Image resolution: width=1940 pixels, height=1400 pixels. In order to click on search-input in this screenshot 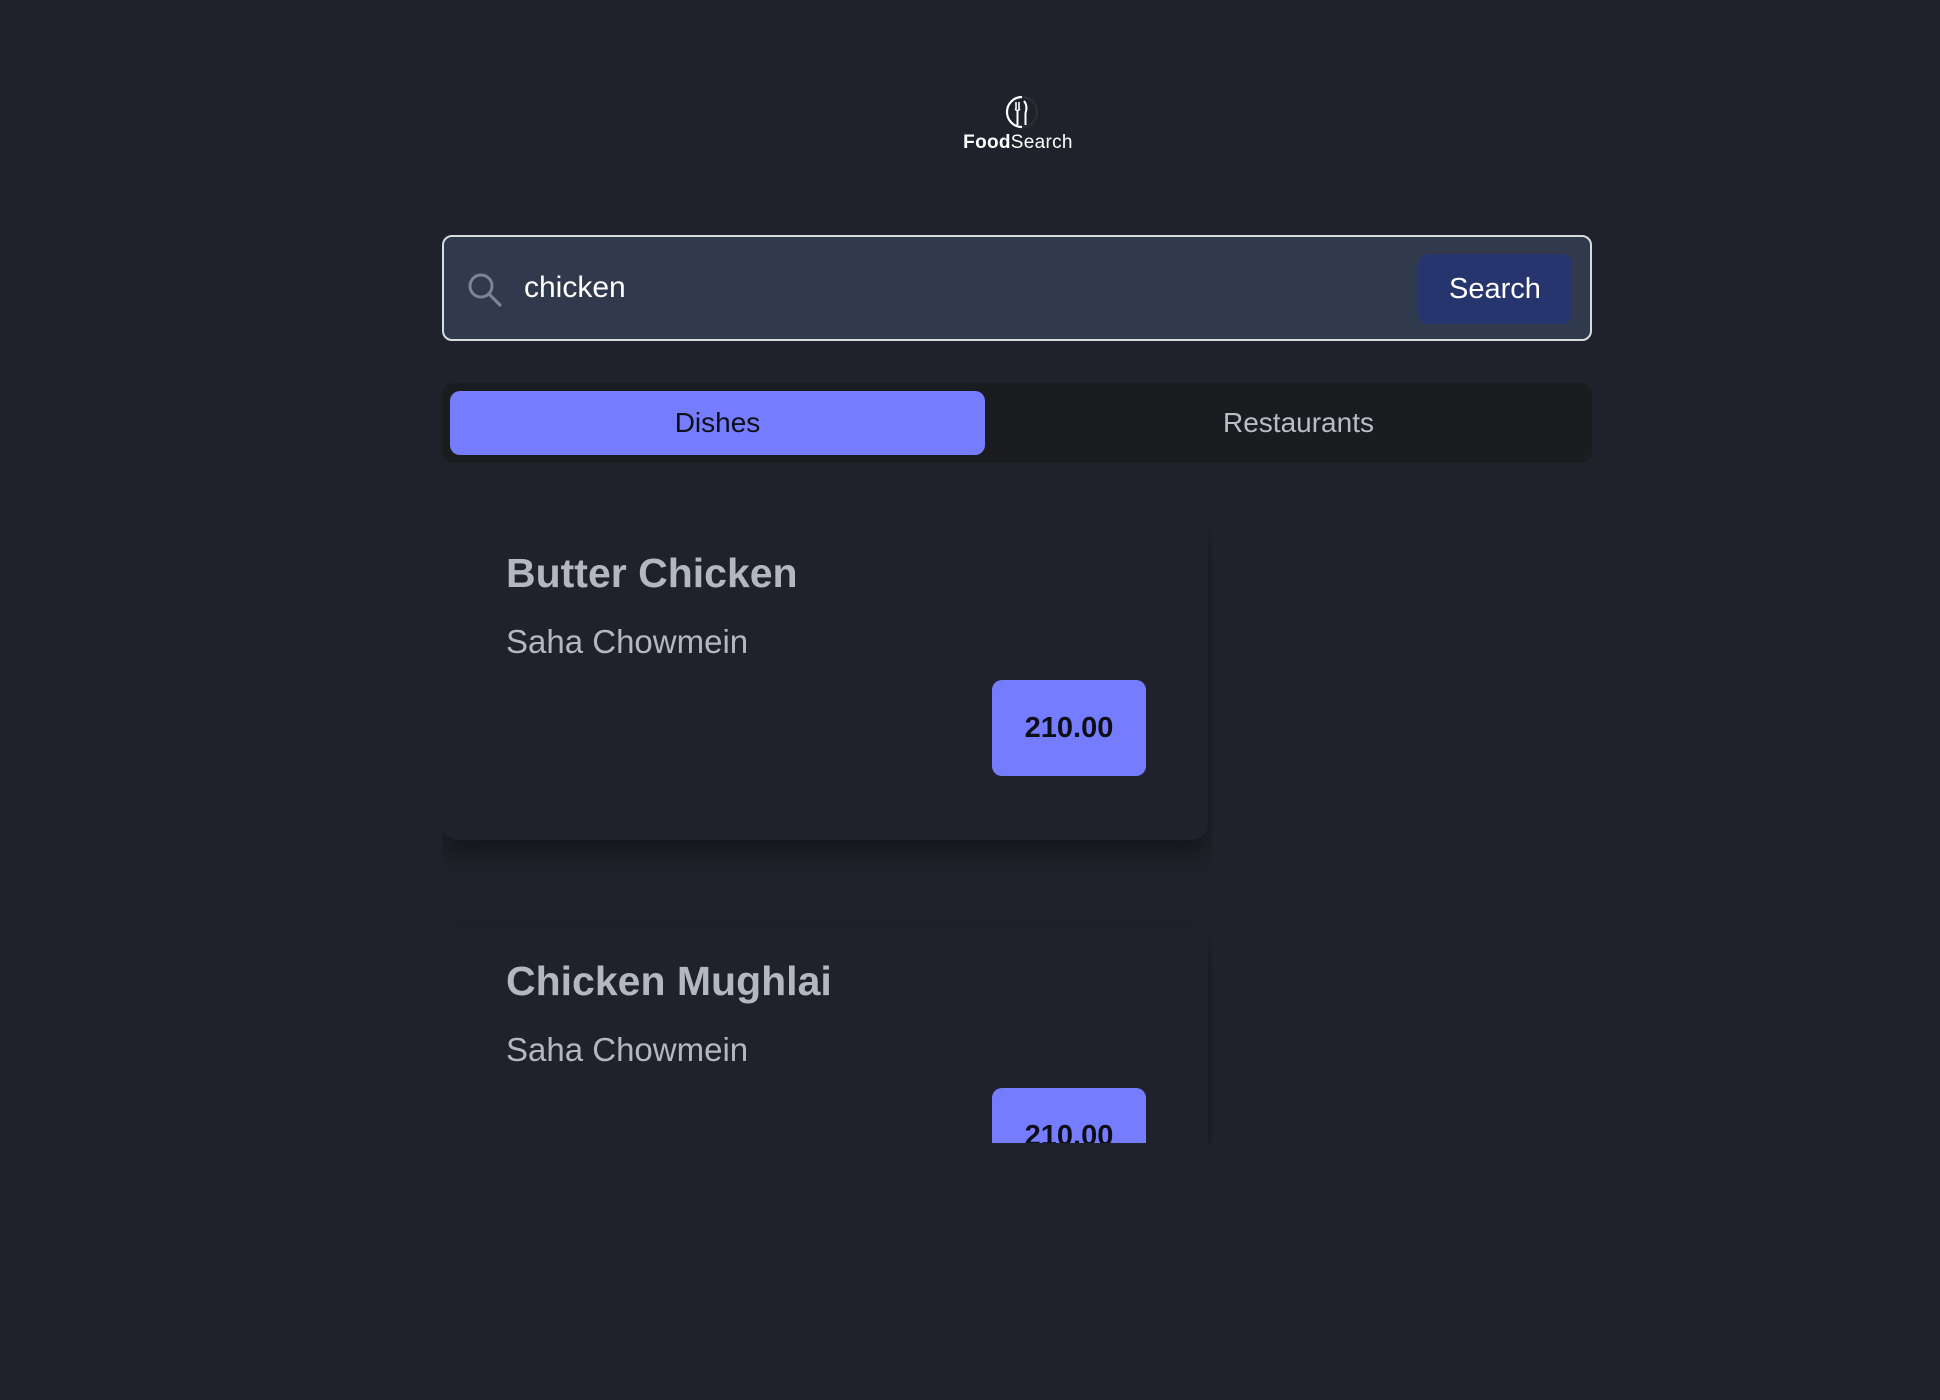, I will do `click(924, 288)`.